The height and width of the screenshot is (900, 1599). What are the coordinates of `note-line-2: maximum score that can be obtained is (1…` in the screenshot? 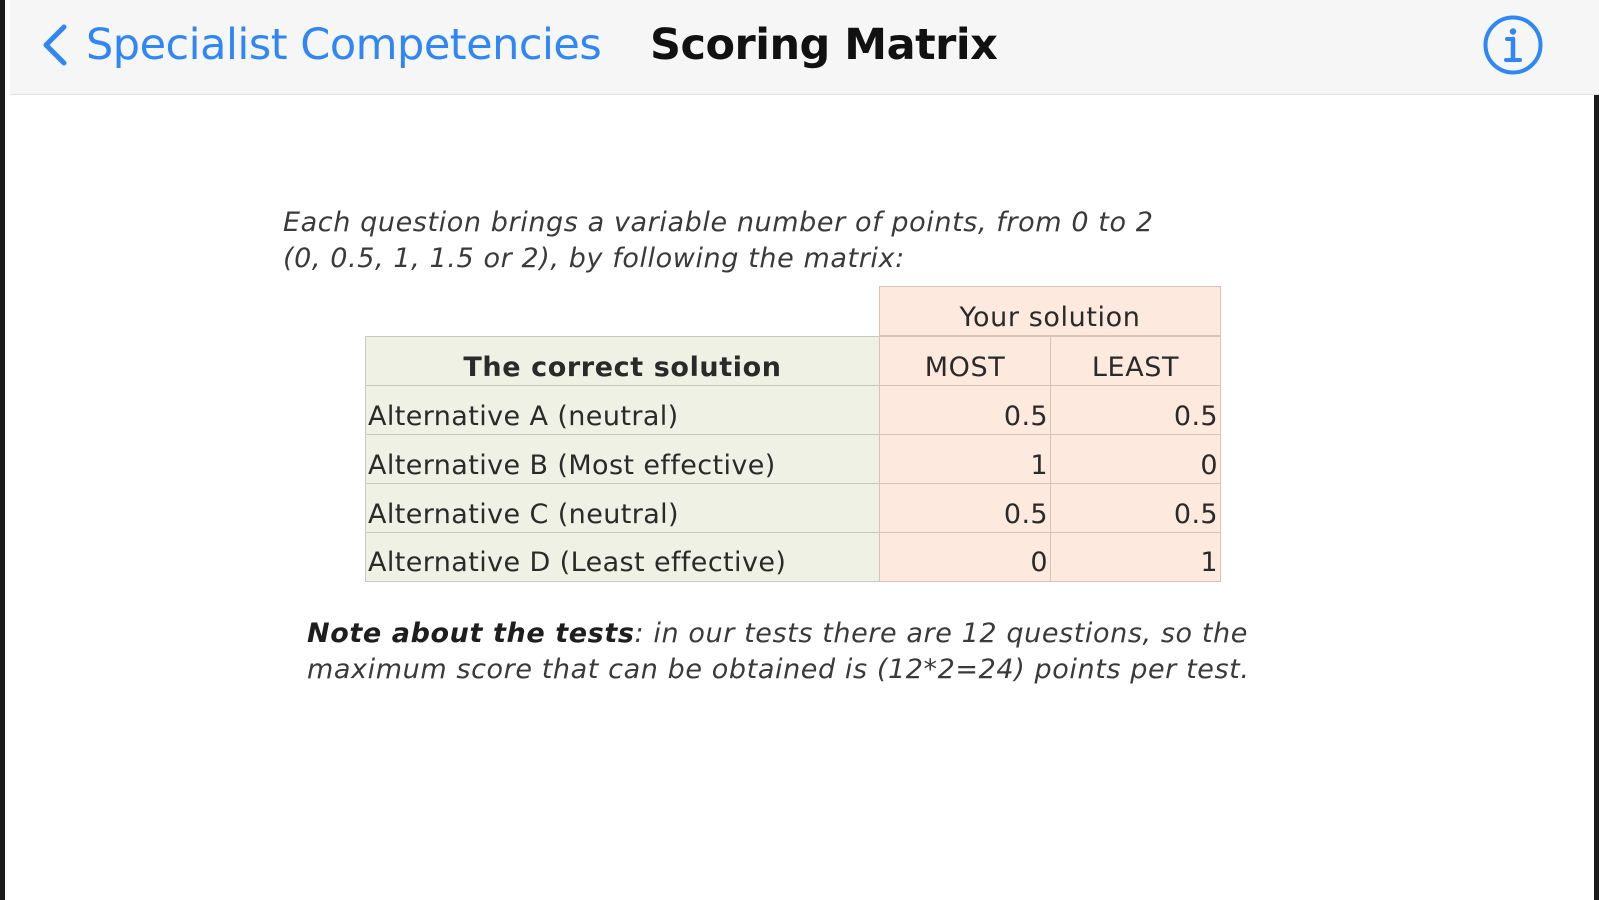 It's located at (778, 669).